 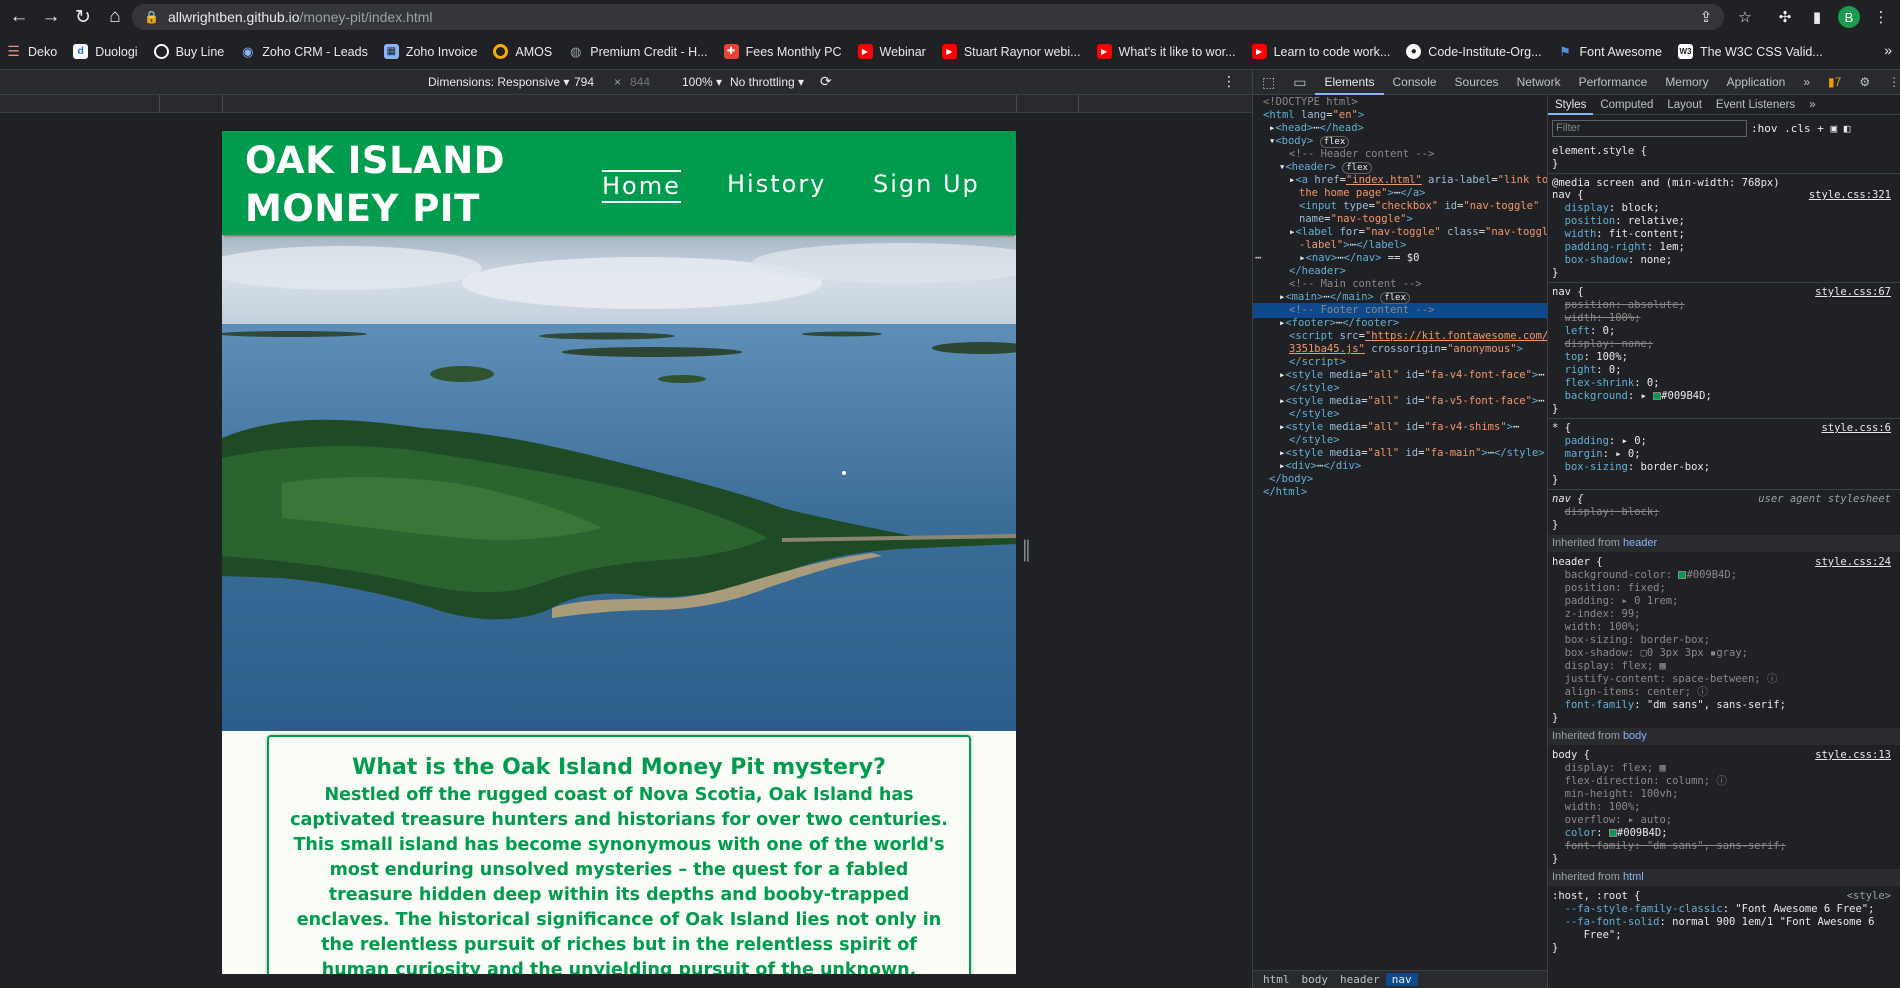 I want to click on share-icon: ⇪, so click(x=1706, y=17).